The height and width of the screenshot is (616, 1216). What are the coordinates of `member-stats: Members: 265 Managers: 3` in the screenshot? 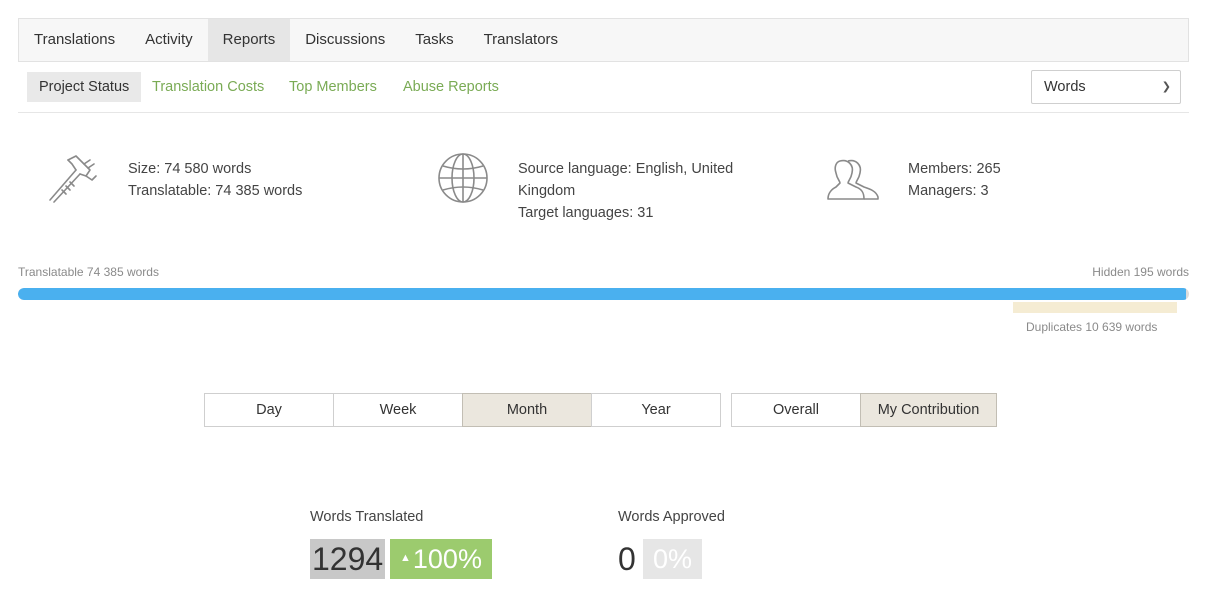 It's located at (954, 180).